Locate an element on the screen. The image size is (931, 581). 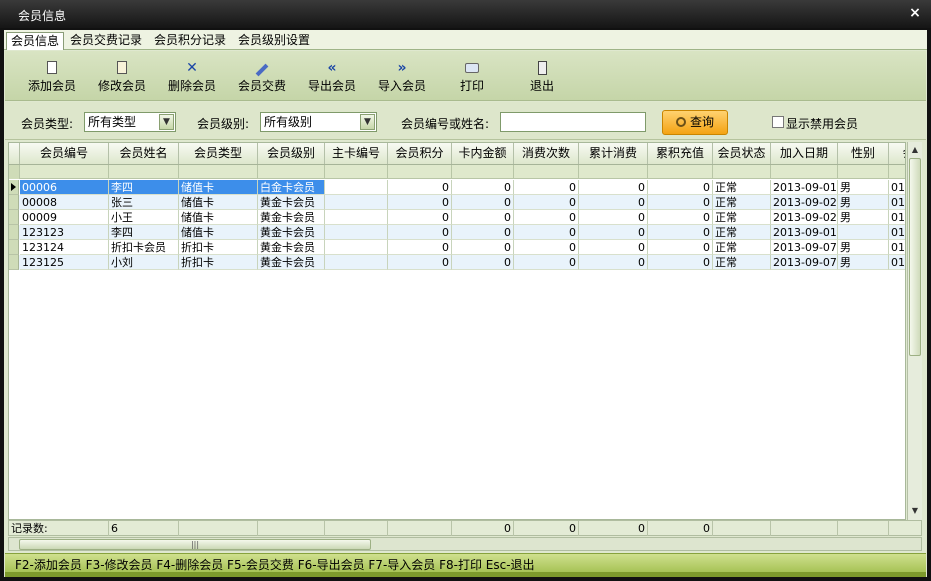
column-header: 会员状态 is located at coordinates (742, 153).